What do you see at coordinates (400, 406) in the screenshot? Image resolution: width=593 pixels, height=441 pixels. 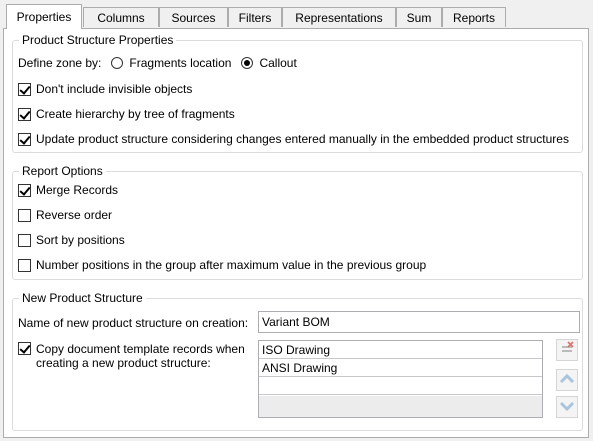 I see `list-empty-area` at bounding box center [400, 406].